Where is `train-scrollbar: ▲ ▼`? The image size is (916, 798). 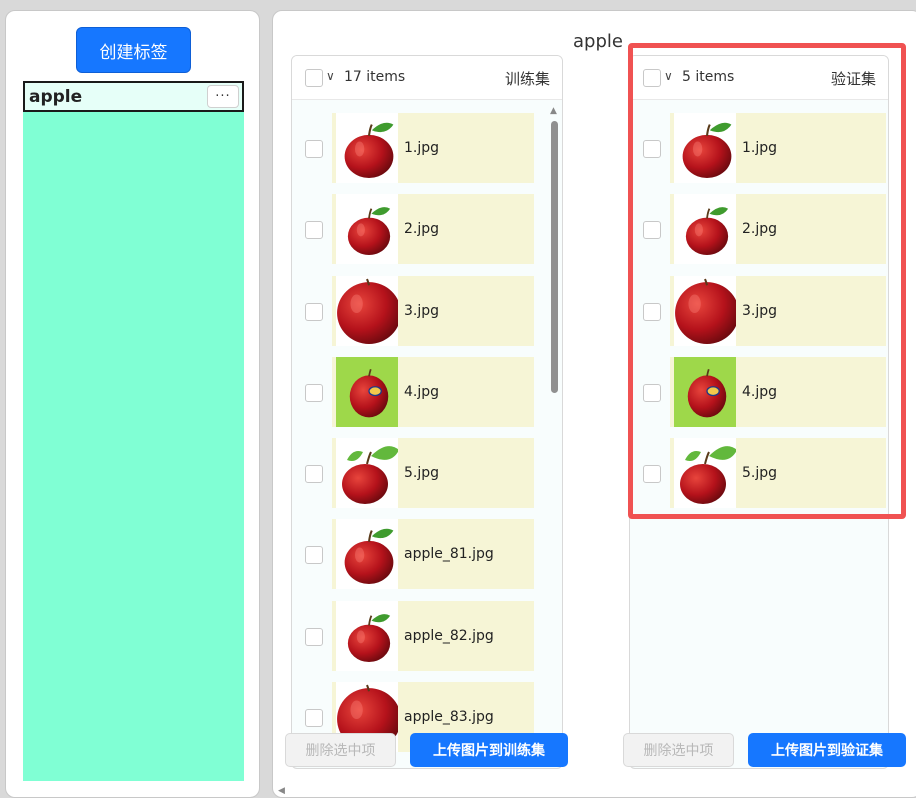 train-scrollbar: ▲ ▼ is located at coordinates (554, 433).